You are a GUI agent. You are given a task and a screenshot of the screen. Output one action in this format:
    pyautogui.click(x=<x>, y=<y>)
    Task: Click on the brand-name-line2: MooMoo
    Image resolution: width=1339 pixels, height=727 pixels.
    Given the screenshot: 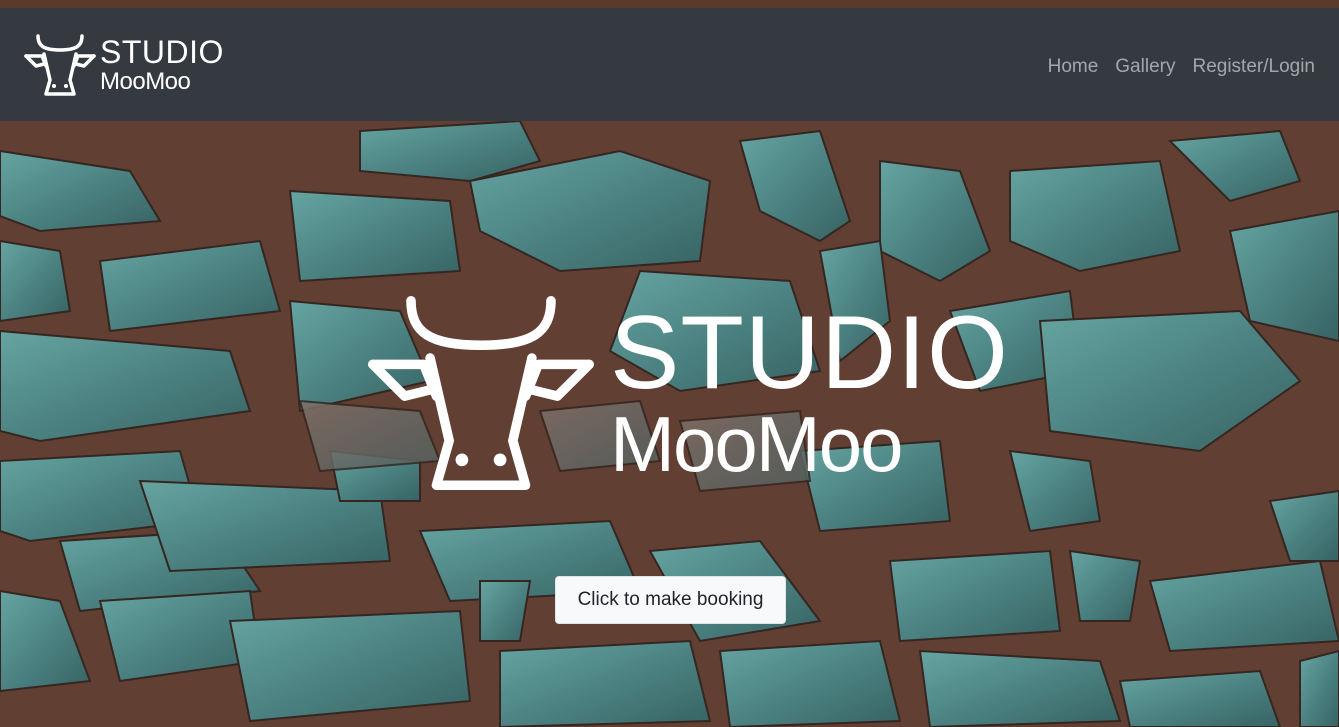 What is the action you would take?
    pyautogui.click(x=145, y=81)
    